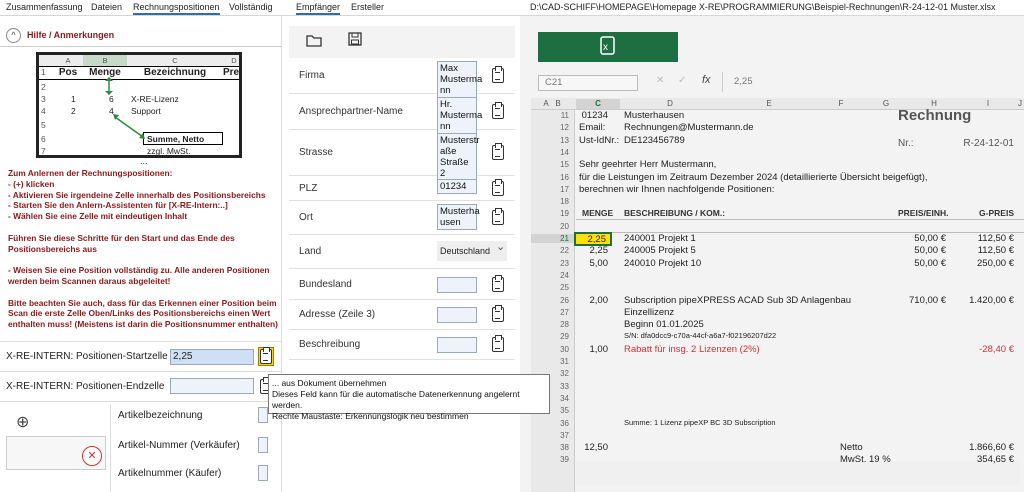  What do you see at coordinates (22, 422) in the screenshot?
I see `add-position-button: ⊕` at bounding box center [22, 422].